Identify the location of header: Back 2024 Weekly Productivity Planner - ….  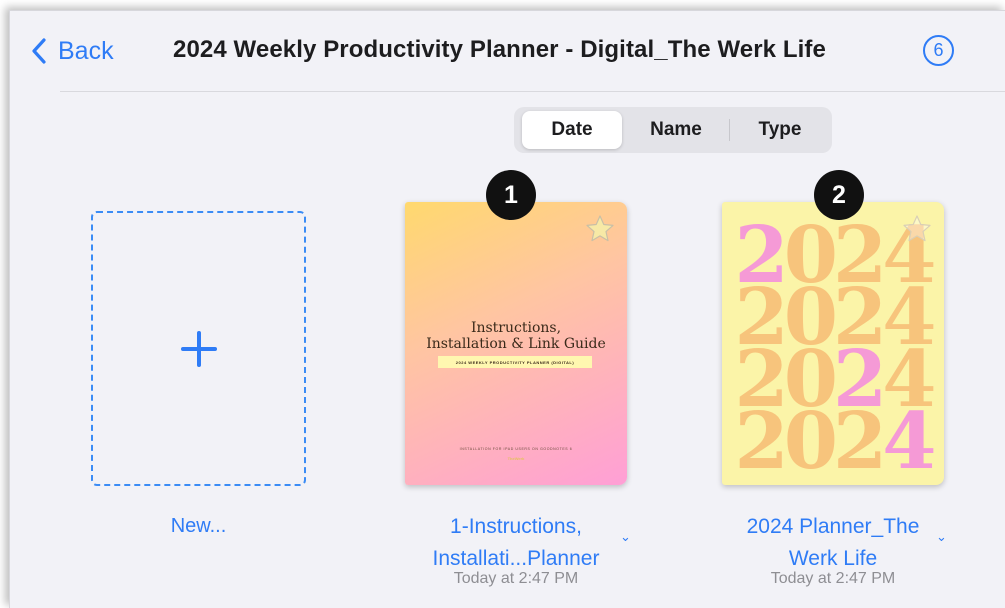
(507, 52).